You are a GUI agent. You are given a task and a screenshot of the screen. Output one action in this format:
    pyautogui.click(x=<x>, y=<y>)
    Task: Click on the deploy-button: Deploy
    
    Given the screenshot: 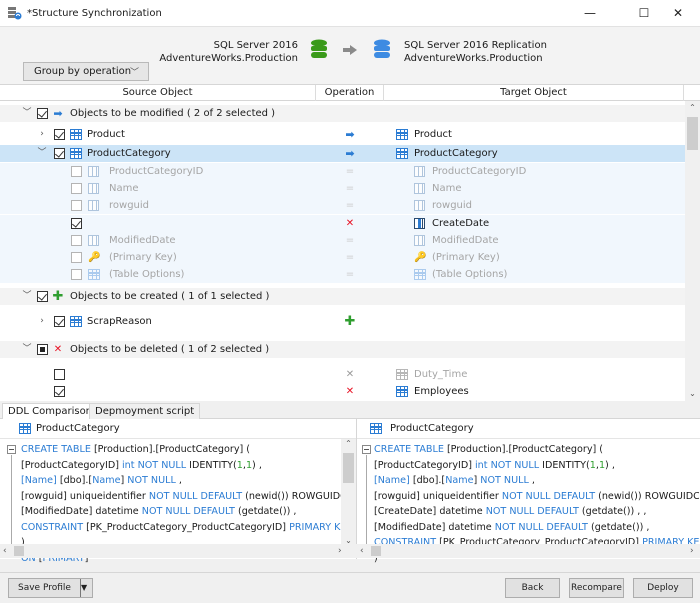 What is the action you would take?
    pyautogui.click(x=663, y=588)
    